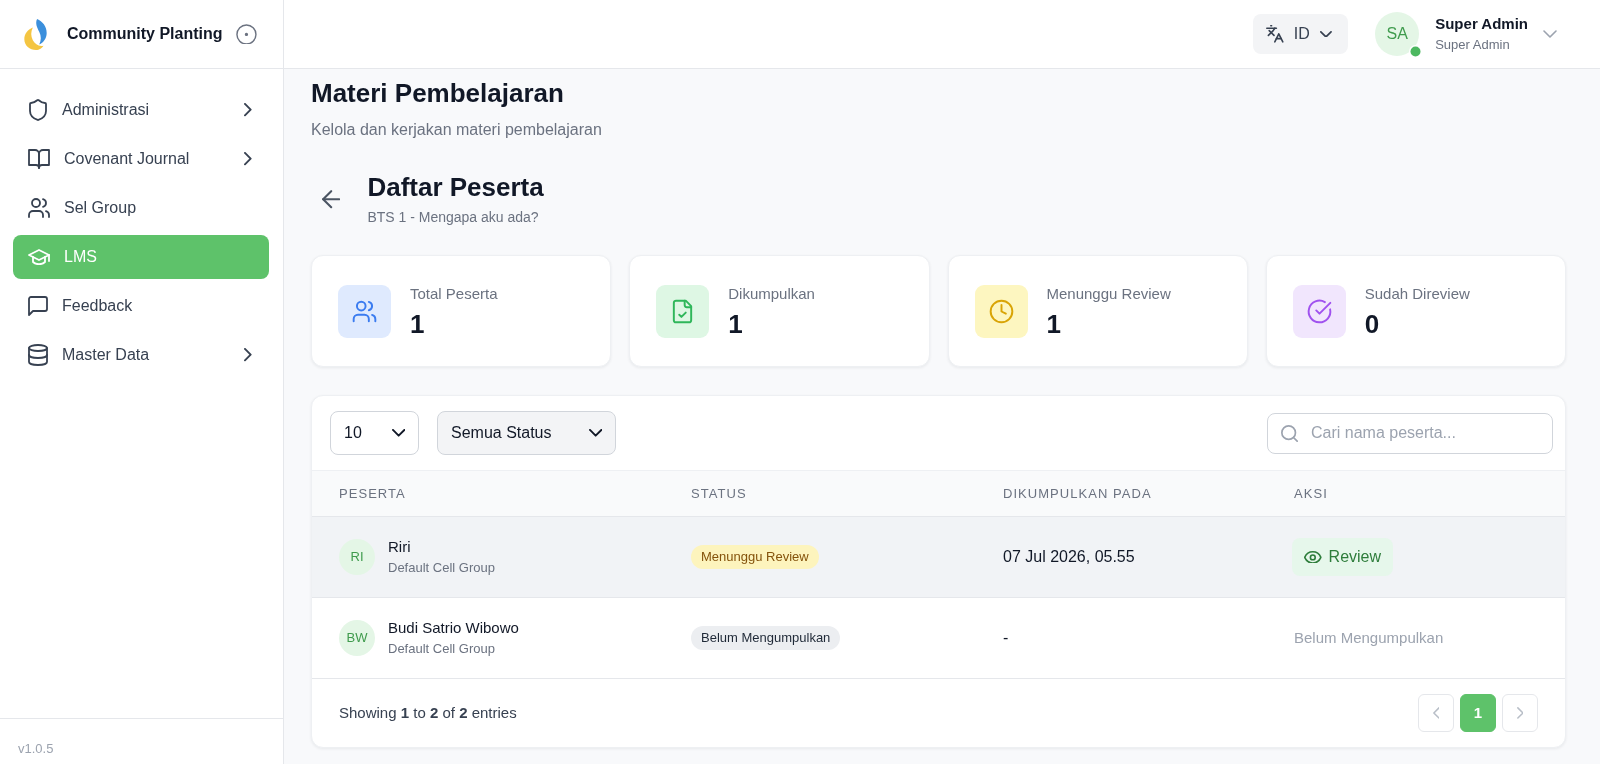 The image size is (1600, 764). I want to click on page-size-select: 10, so click(374, 433).